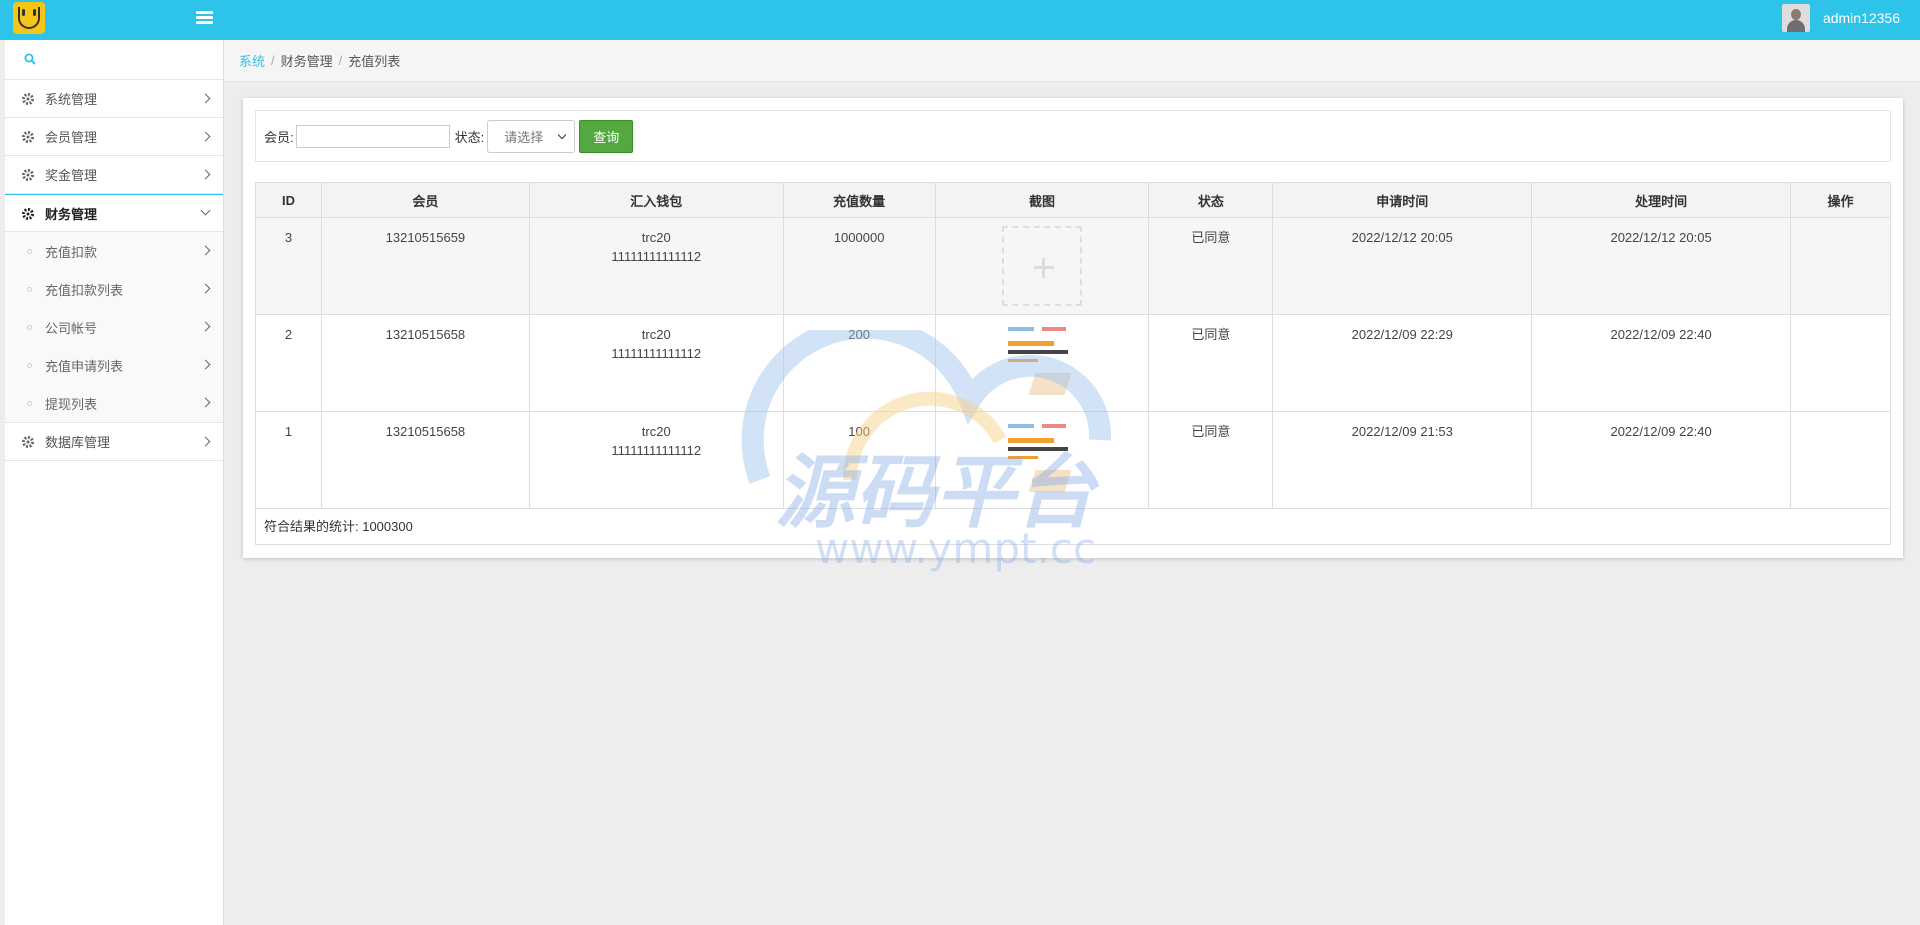  What do you see at coordinates (71, 252) in the screenshot?
I see `submenu-item-label: 充值扣款` at bounding box center [71, 252].